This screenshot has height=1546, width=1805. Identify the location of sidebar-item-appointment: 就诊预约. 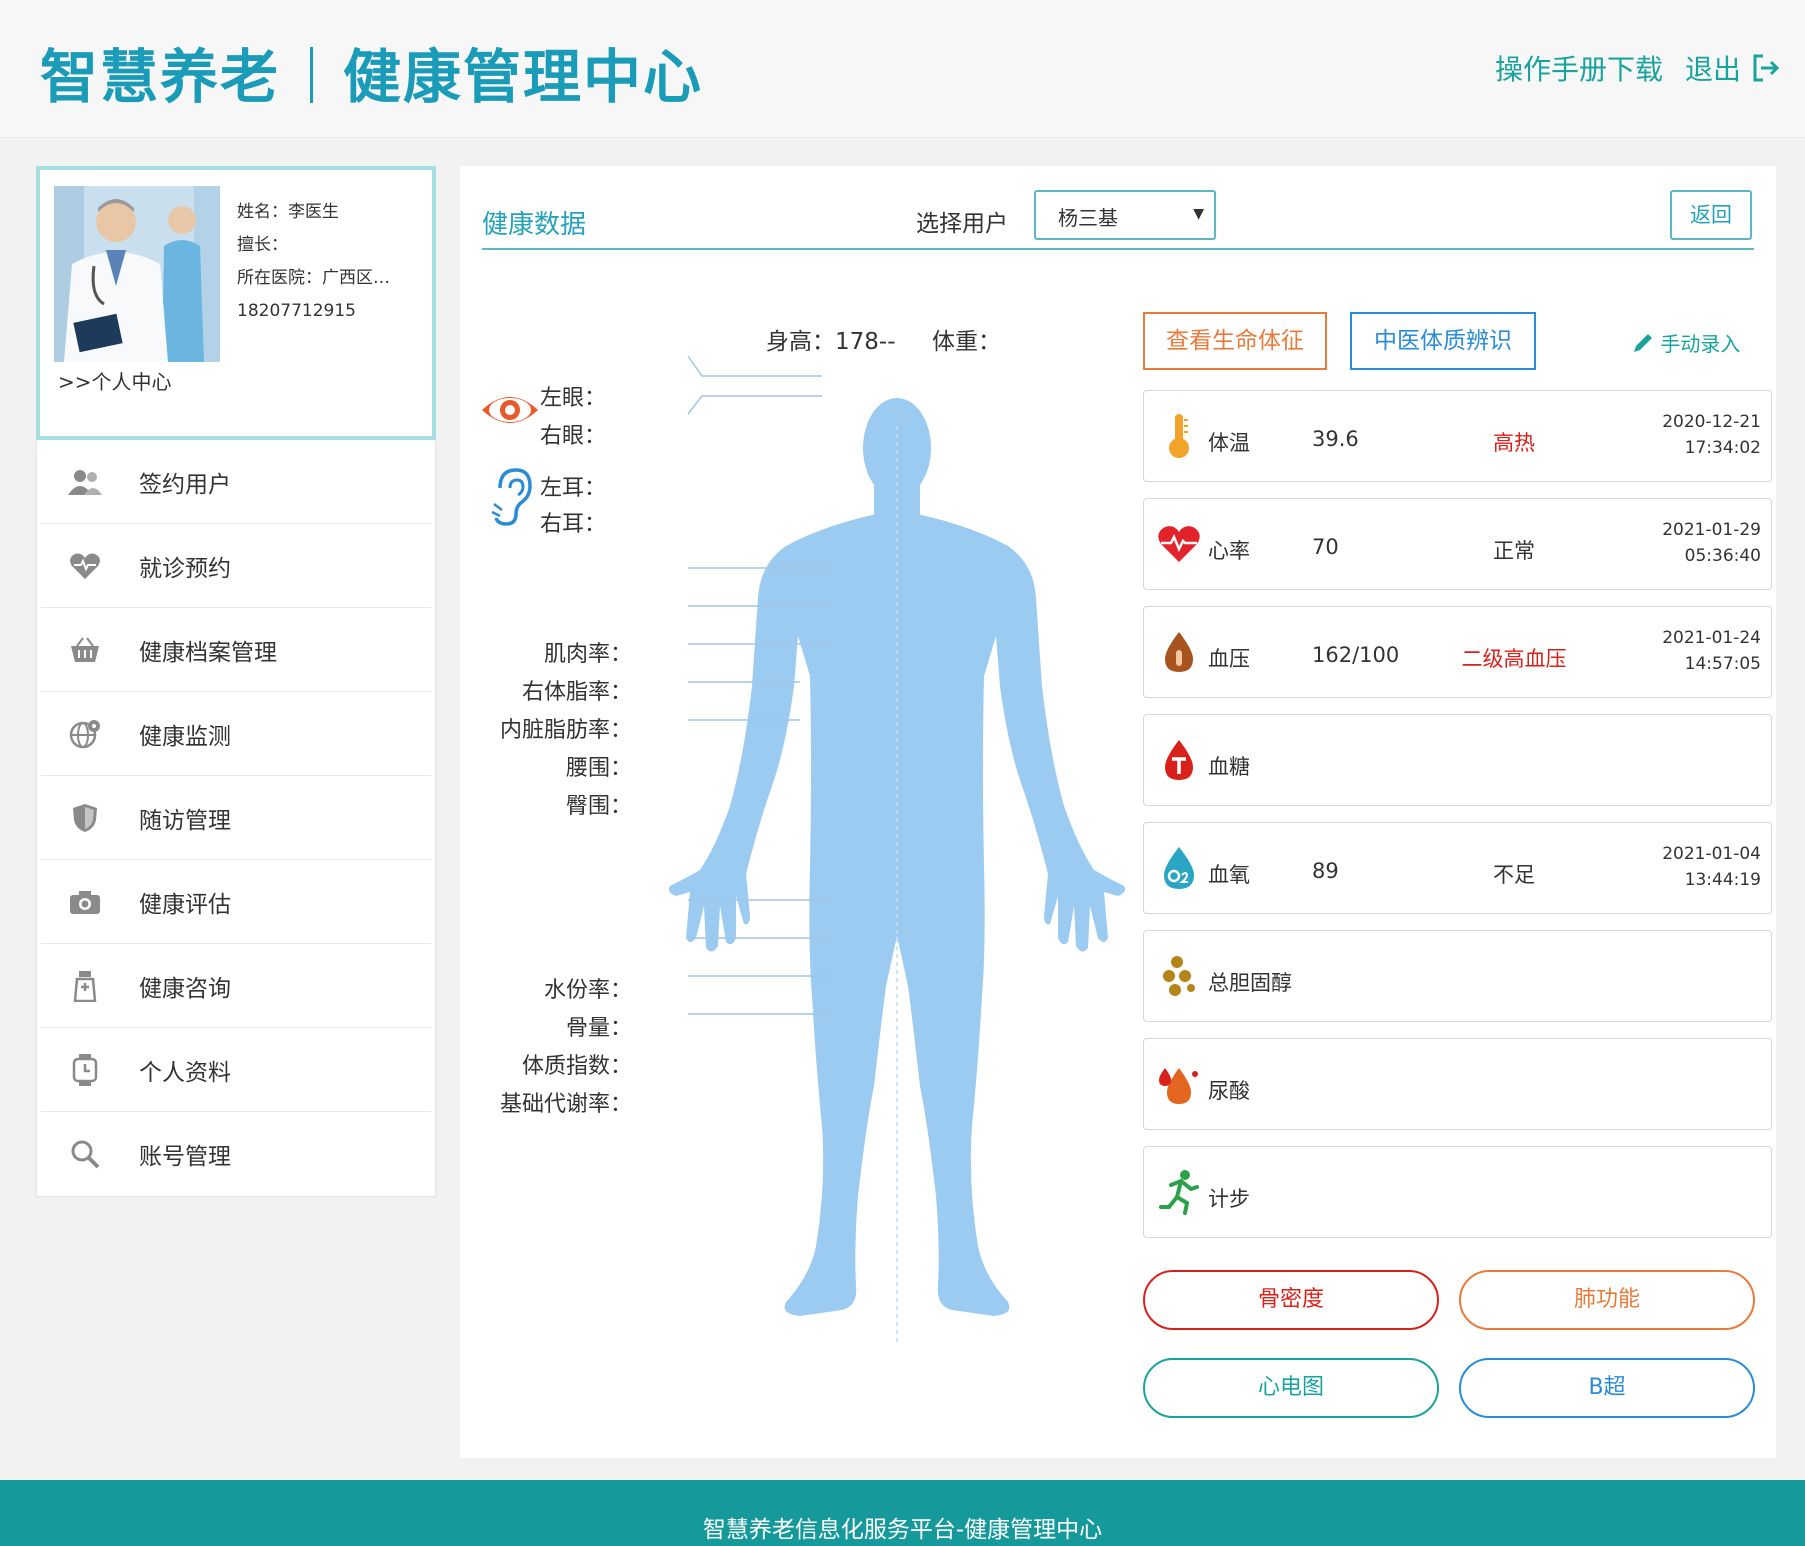
(236, 566).